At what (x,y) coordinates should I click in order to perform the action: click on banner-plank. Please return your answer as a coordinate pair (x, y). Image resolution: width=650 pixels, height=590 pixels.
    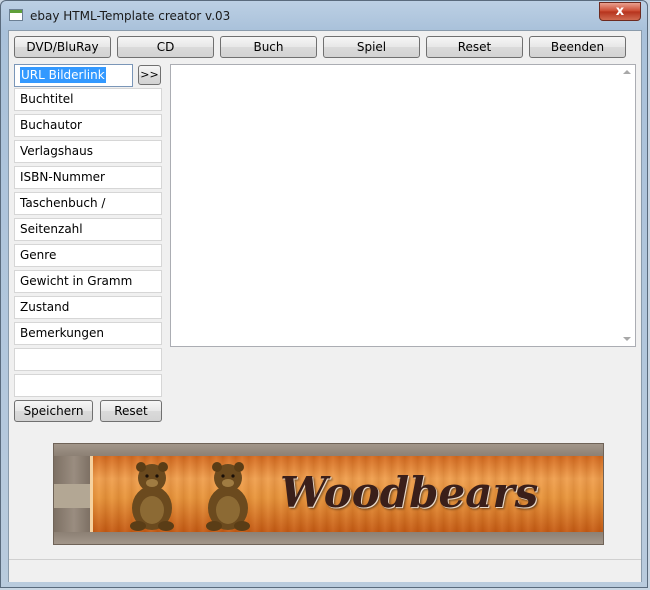
    Looking at the image, I should click on (74, 496).